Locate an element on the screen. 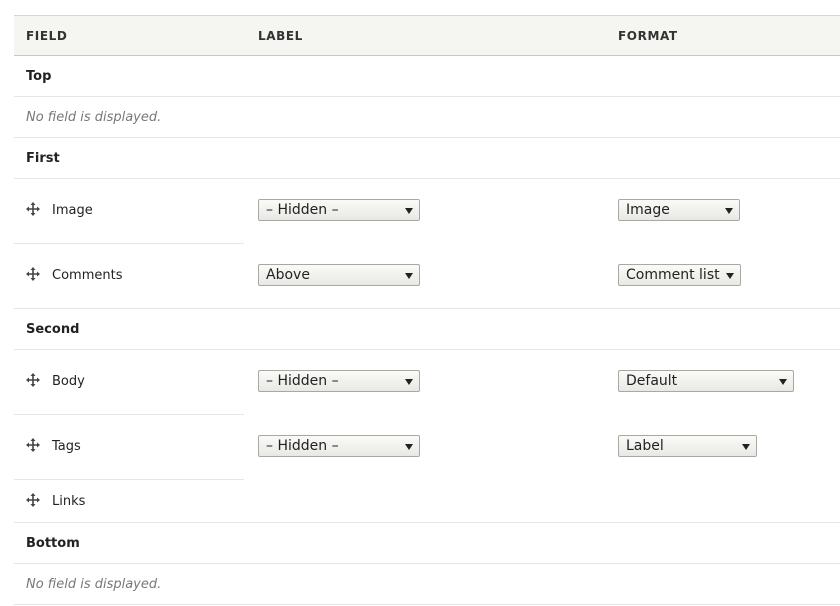 The width and height of the screenshot is (840, 606). field-name: Image is located at coordinates (72, 210).